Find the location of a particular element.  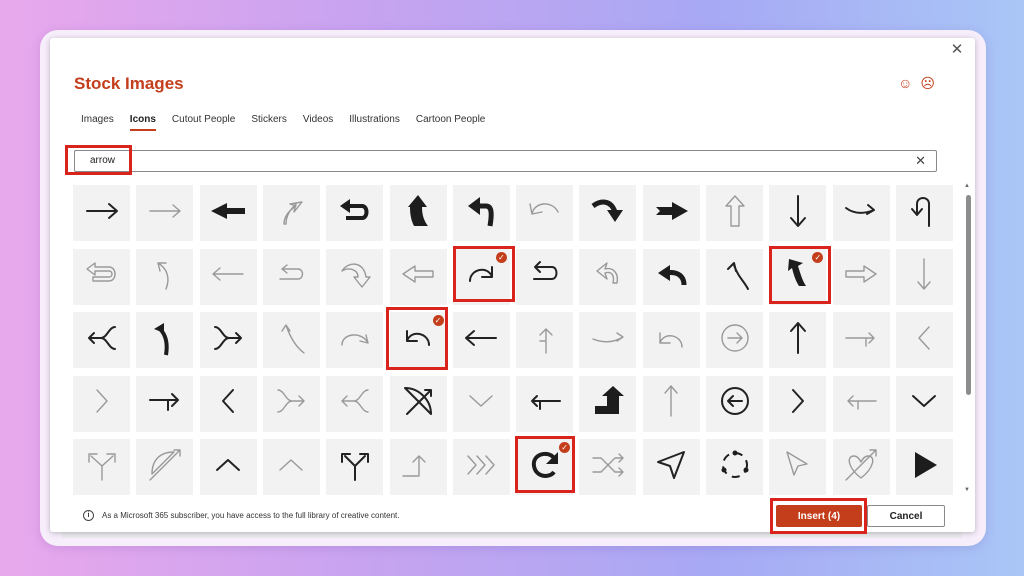

chevron-down-icon is located at coordinates (924, 403).